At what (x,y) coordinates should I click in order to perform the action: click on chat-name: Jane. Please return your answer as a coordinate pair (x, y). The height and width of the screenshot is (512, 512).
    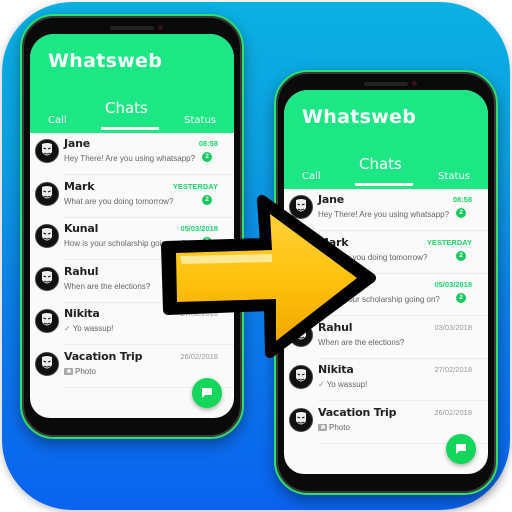
    Looking at the image, I should click on (331, 199).